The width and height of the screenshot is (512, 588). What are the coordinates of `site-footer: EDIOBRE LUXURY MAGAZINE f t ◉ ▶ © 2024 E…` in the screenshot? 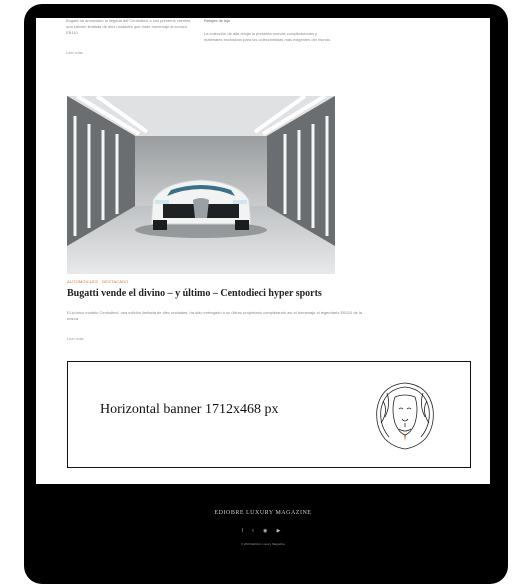 It's located at (263, 527).